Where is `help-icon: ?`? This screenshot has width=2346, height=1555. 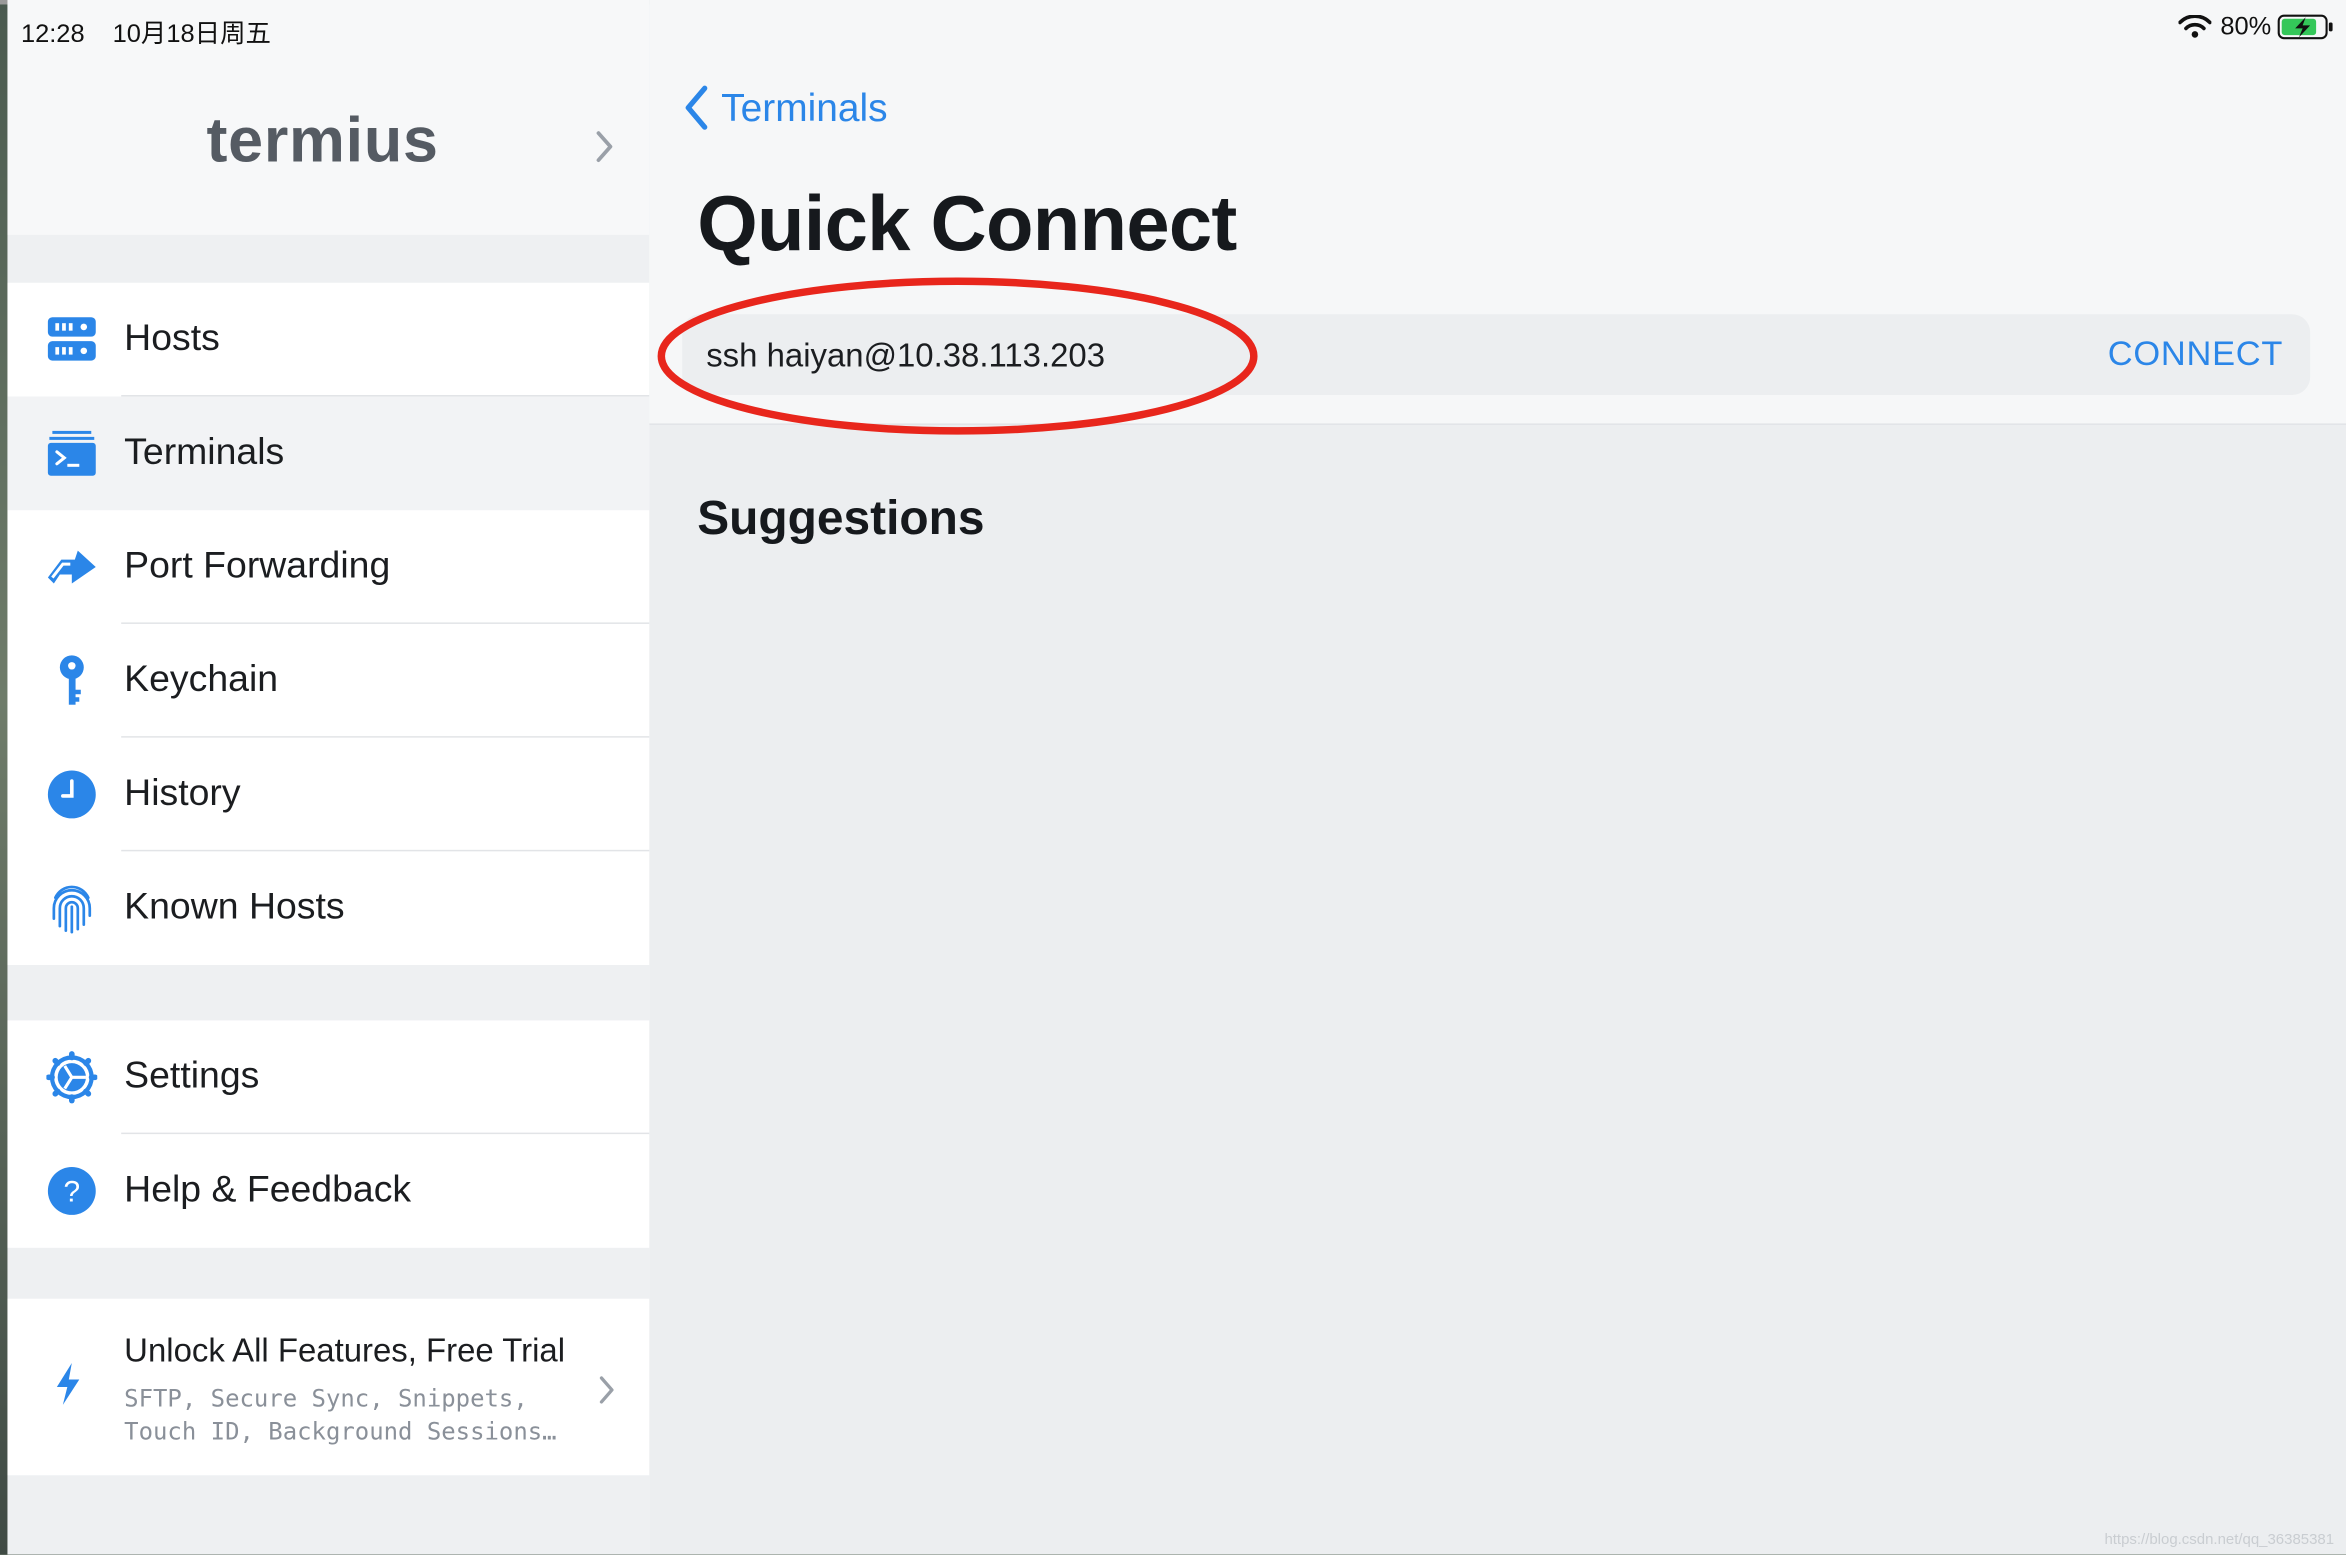
help-icon: ? is located at coordinates (71, 1191).